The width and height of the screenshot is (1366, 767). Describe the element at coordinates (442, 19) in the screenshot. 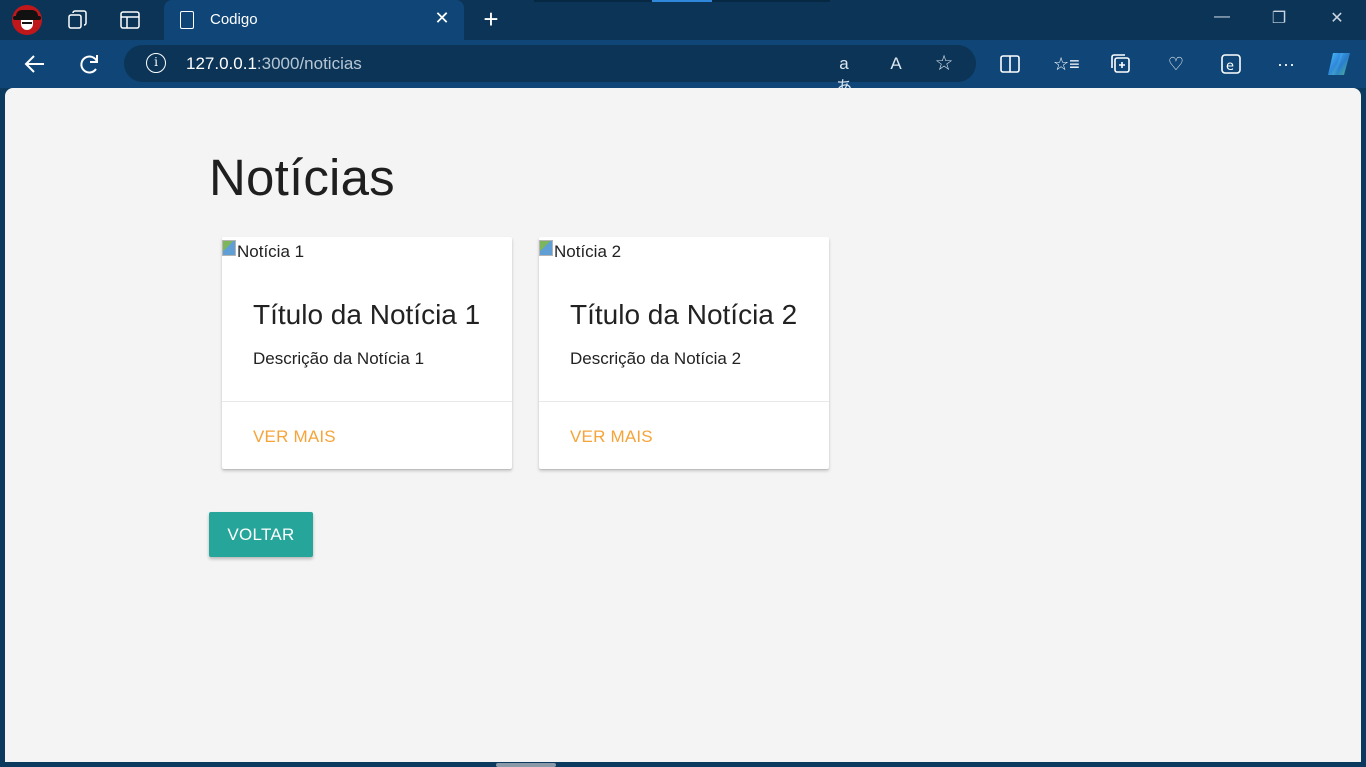

I see `close-icon: ✕` at that location.